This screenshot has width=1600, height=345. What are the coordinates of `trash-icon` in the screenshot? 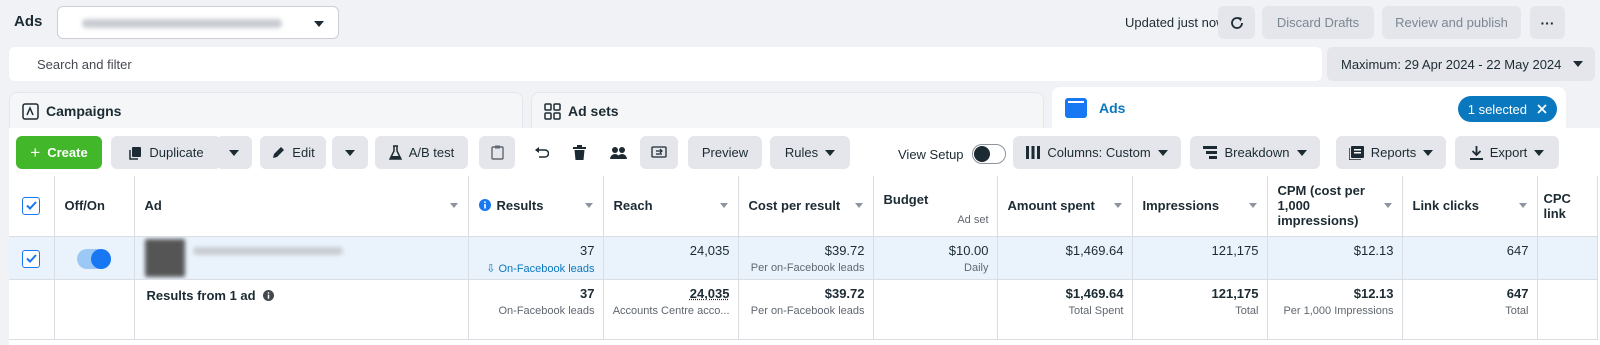 It's located at (579, 152).